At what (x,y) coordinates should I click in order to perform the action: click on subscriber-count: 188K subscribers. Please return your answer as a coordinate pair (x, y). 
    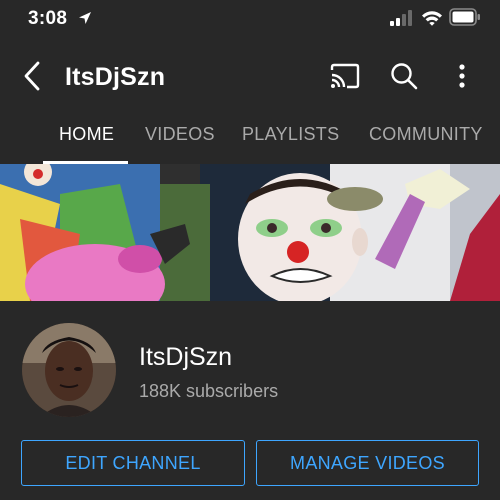
    Looking at the image, I should click on (209, 391).